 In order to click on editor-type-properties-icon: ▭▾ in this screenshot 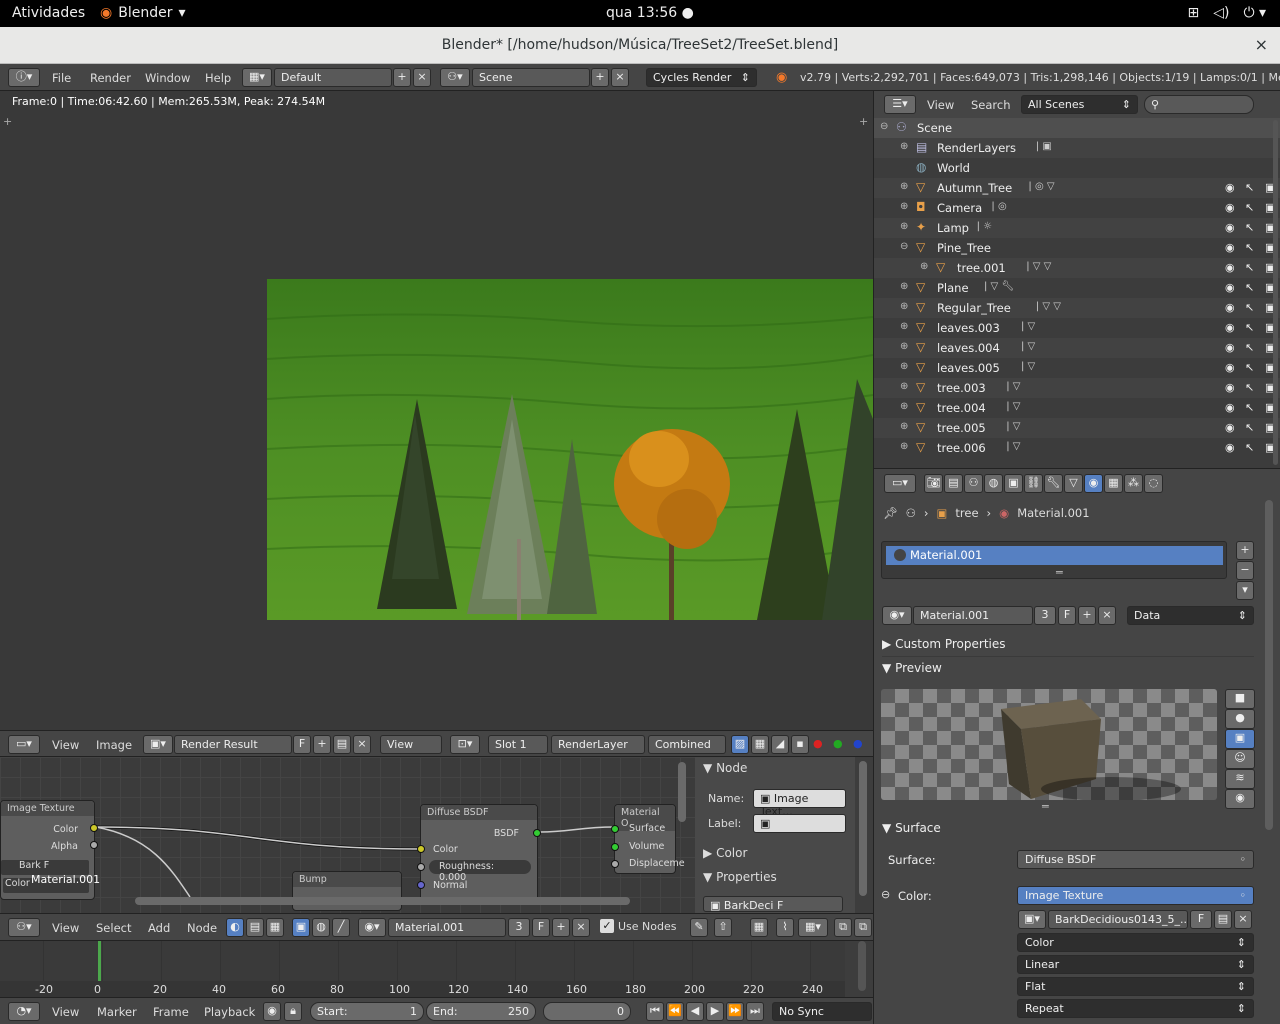, I will do `click(900, 483)`.